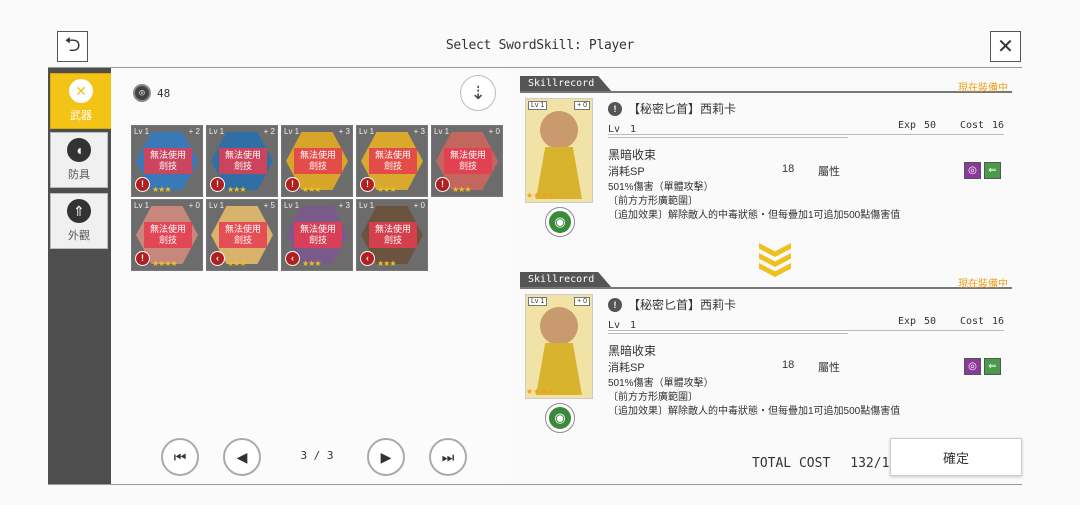  I want to click on skip-first-icon: ⏮, so click(180, 456).